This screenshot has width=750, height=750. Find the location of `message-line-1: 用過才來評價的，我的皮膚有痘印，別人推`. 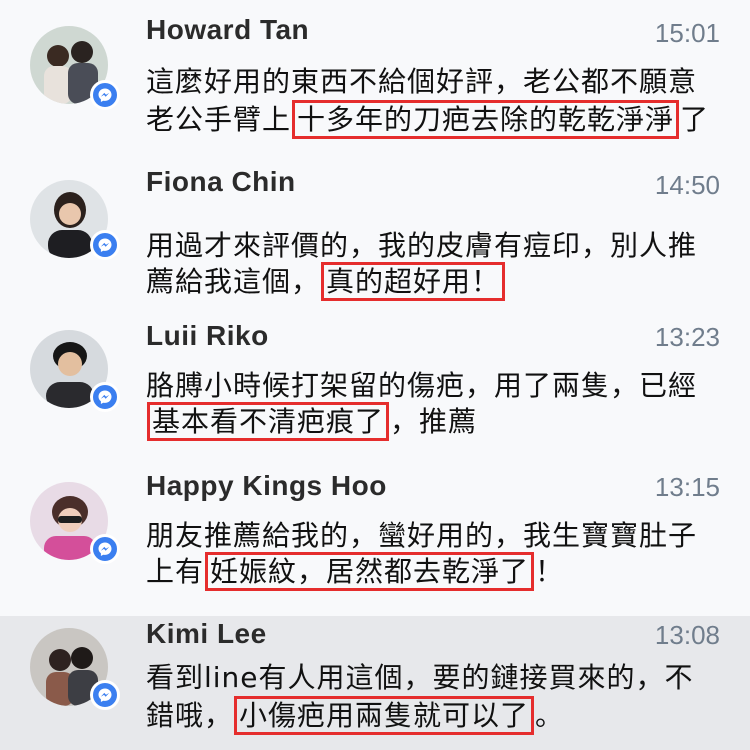

message-line-1: 用過才來評價的，我的皮膚有痘印，別人推 is located at coordinates (421, 244).